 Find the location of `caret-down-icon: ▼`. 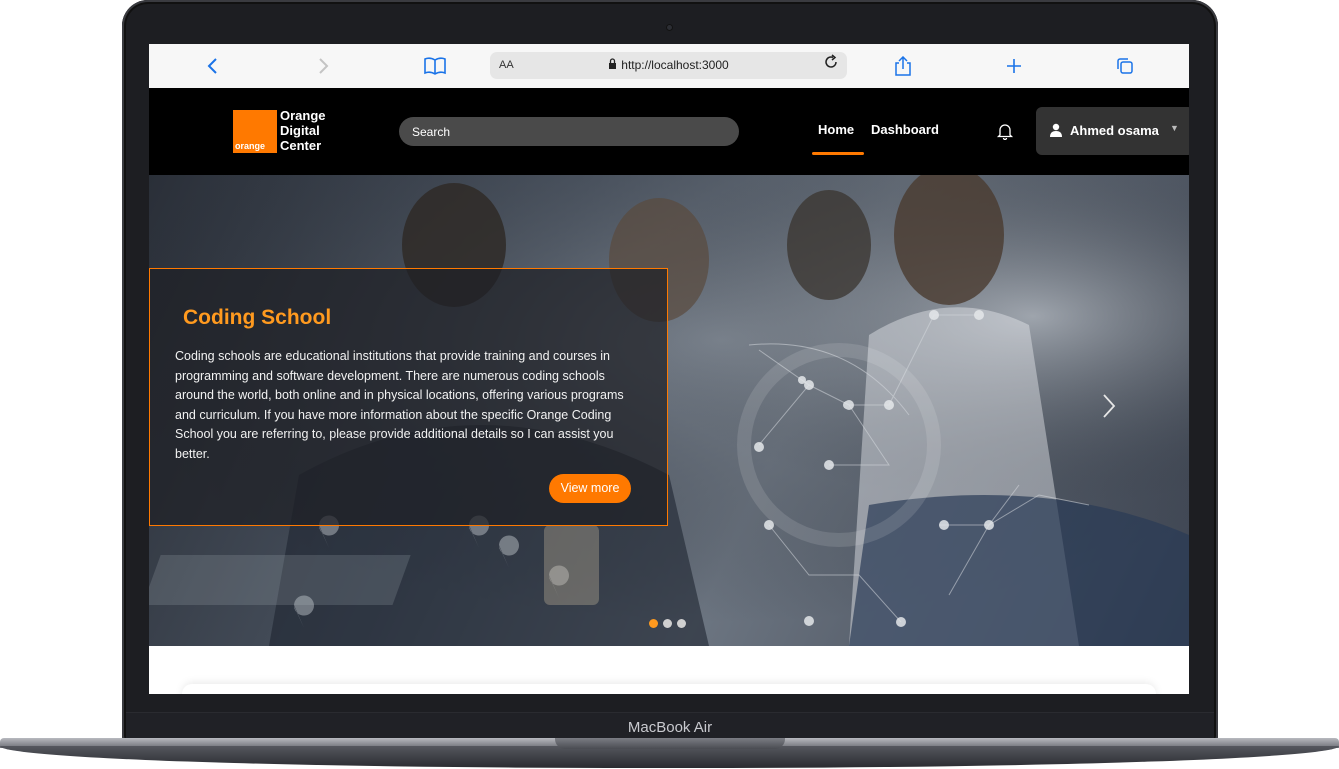

caret-down-icon: ▼ is located at coordinates (1174, 128).